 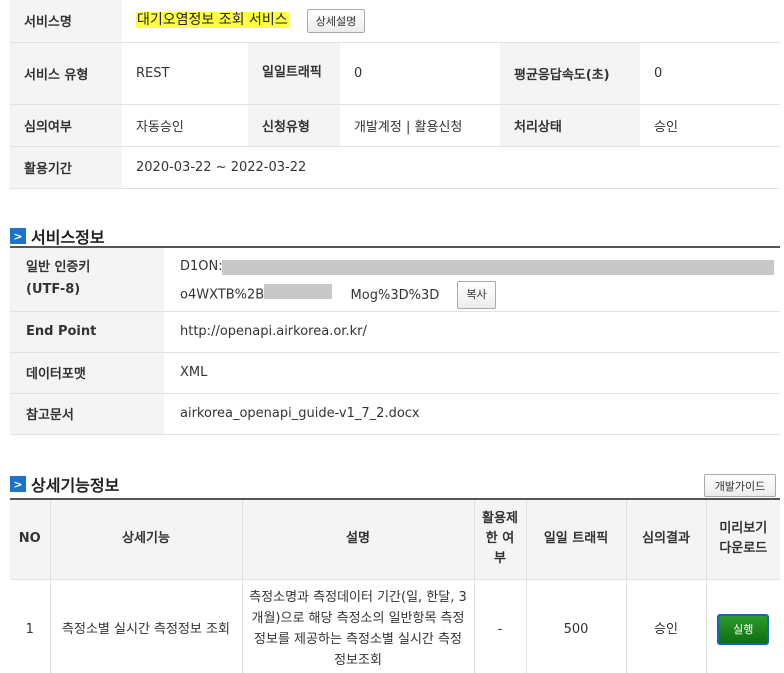 I want to click on row-traffic: 500, so click(x=576, y=626).